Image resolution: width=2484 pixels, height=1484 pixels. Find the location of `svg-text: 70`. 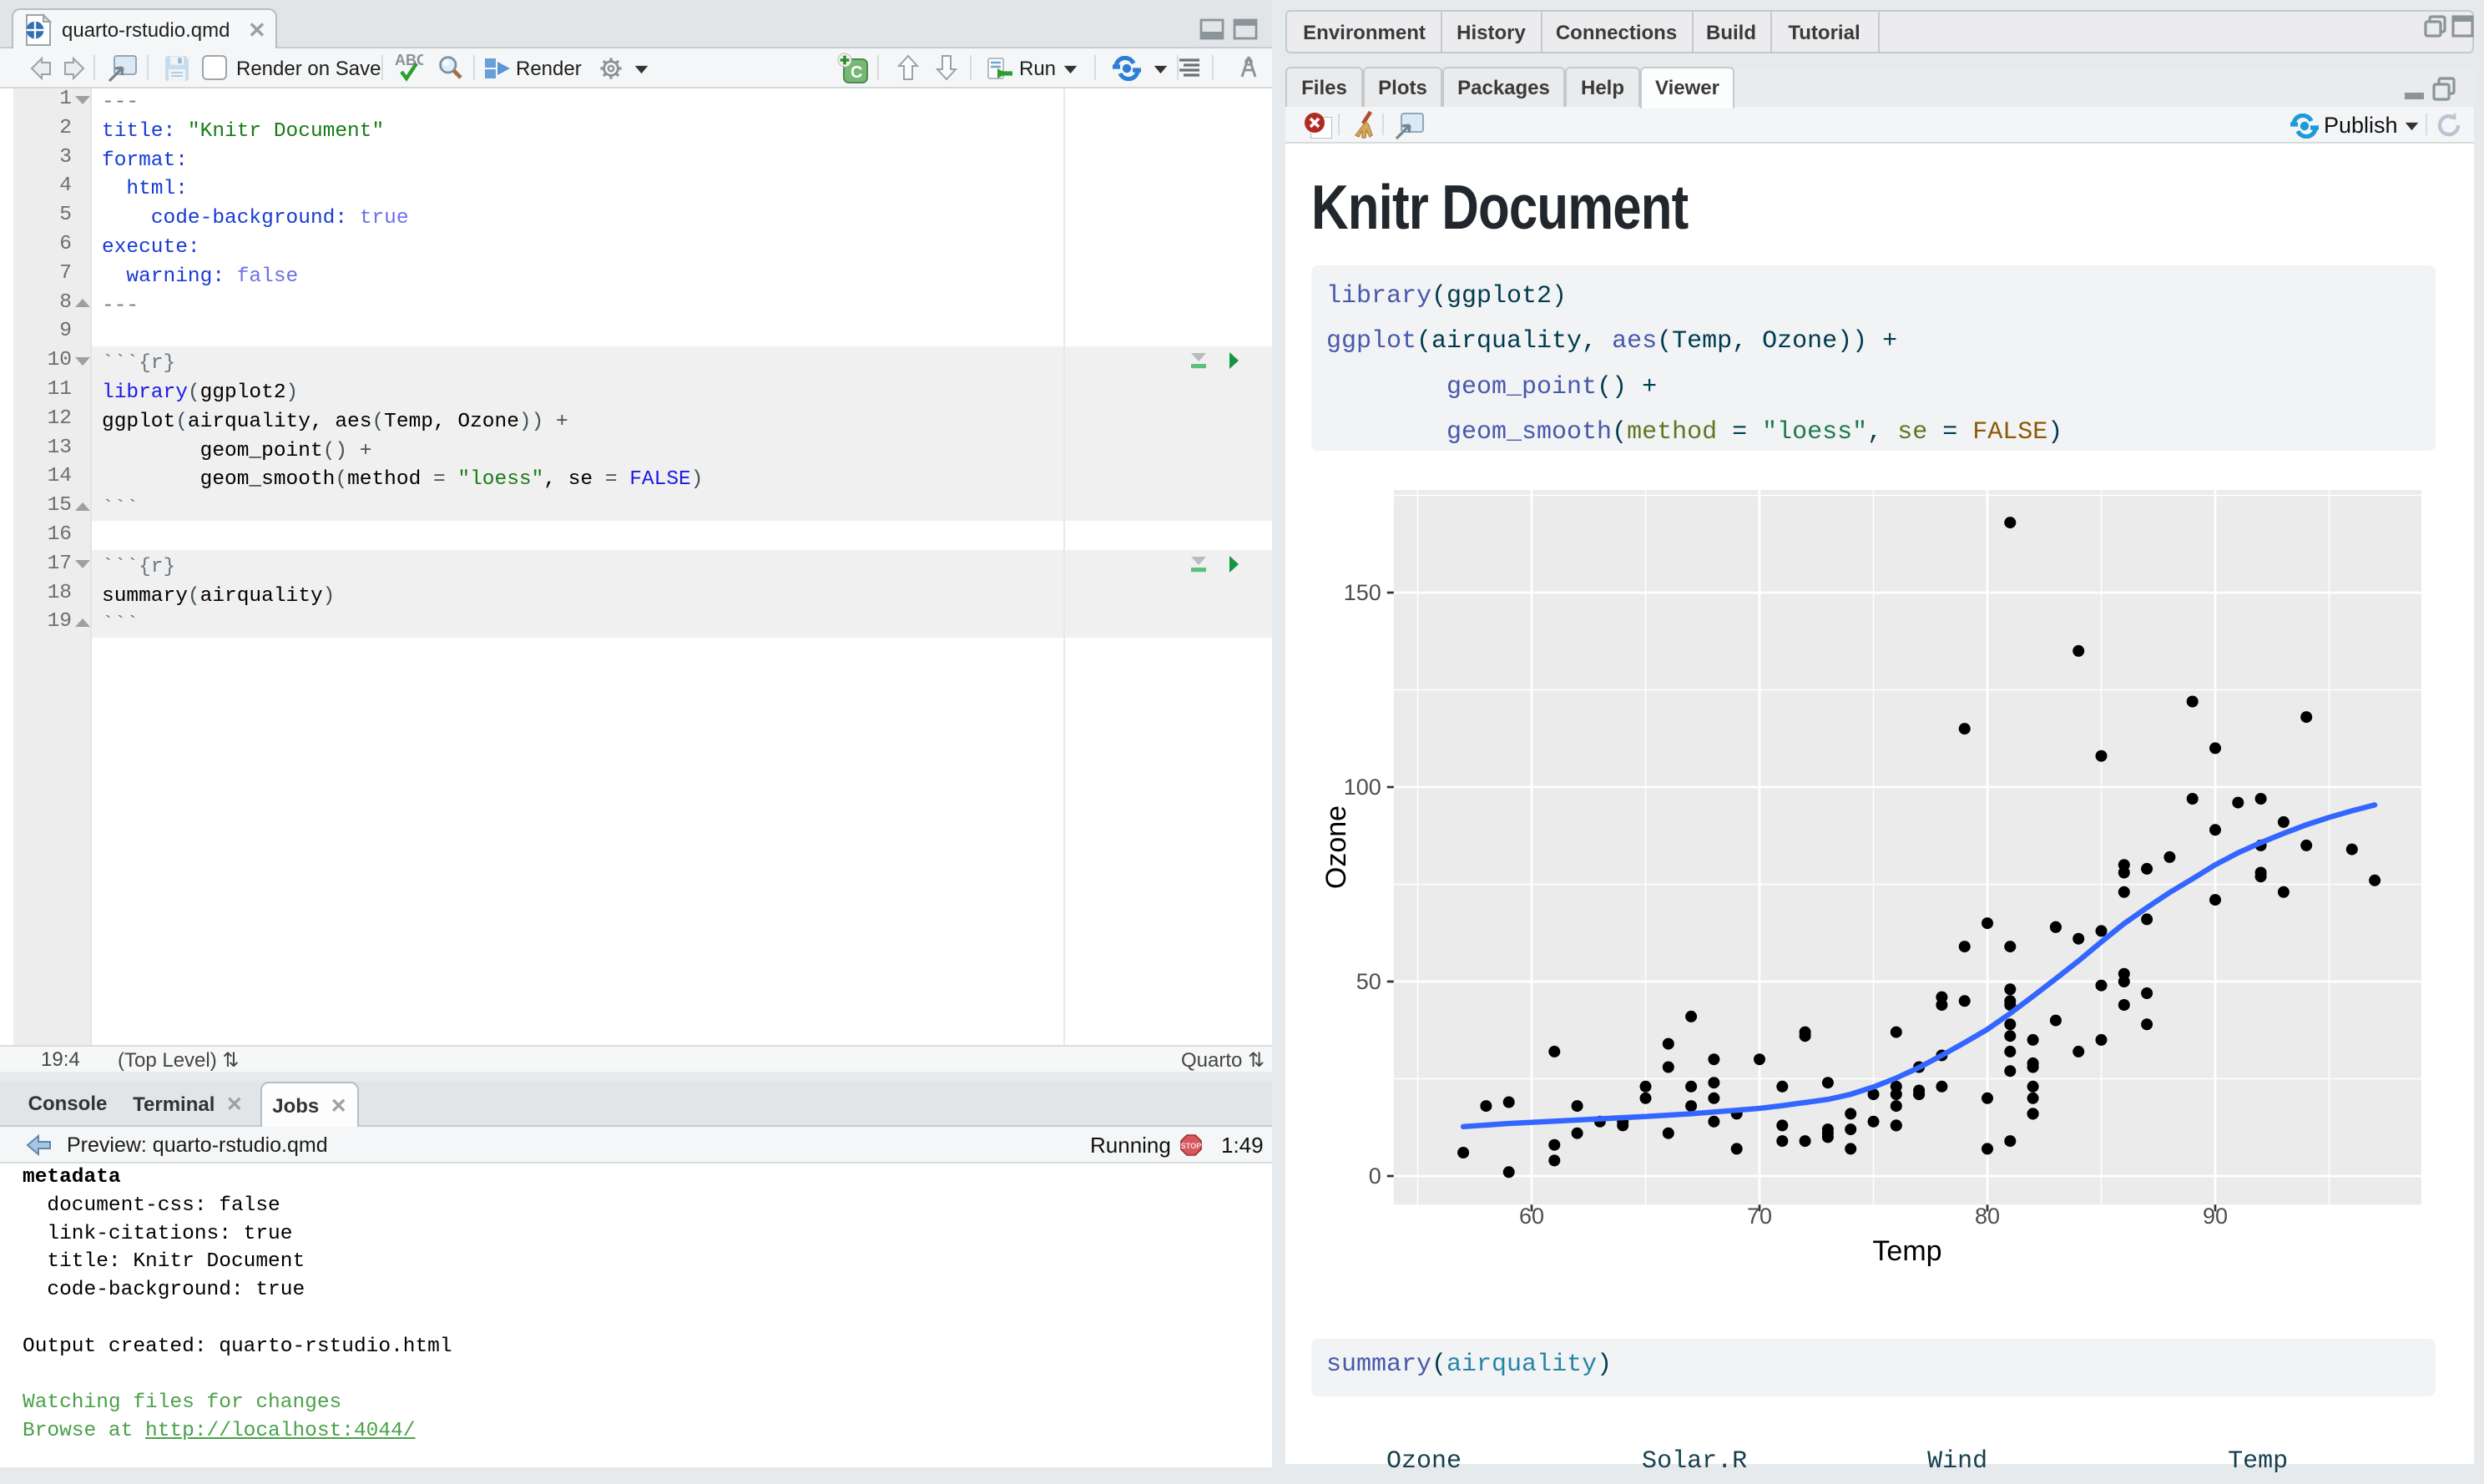

svg-text: 70 is located at coordinates (1759, 1216).